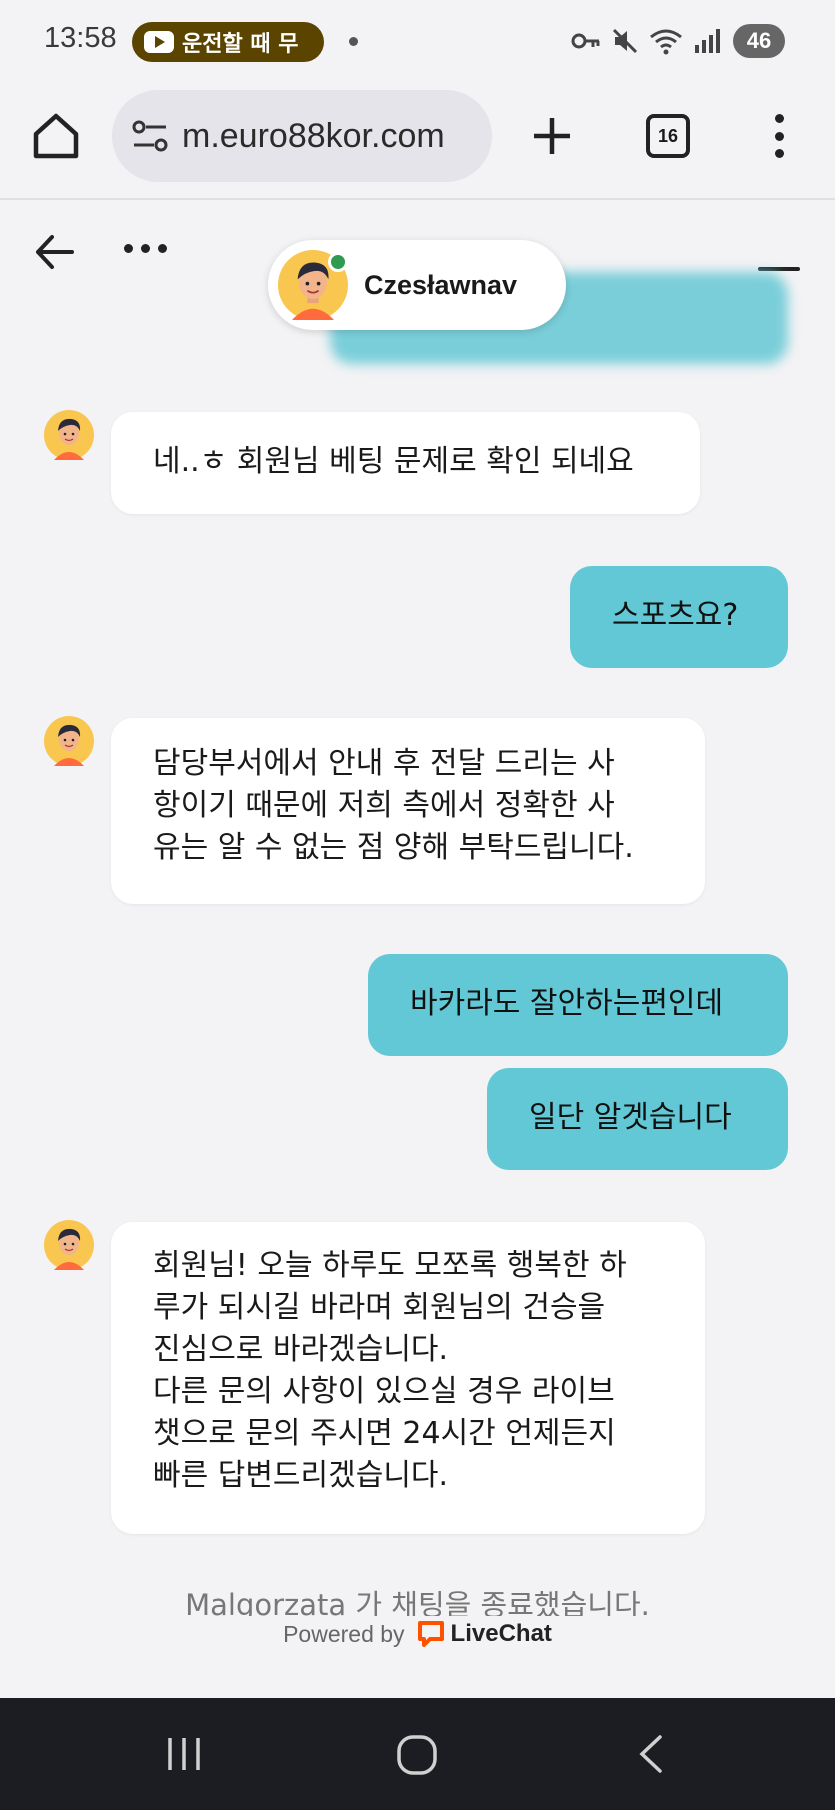 The height and width of the screenshot is (1810, 835). I want to click on notification-dot, so click(353, 41).